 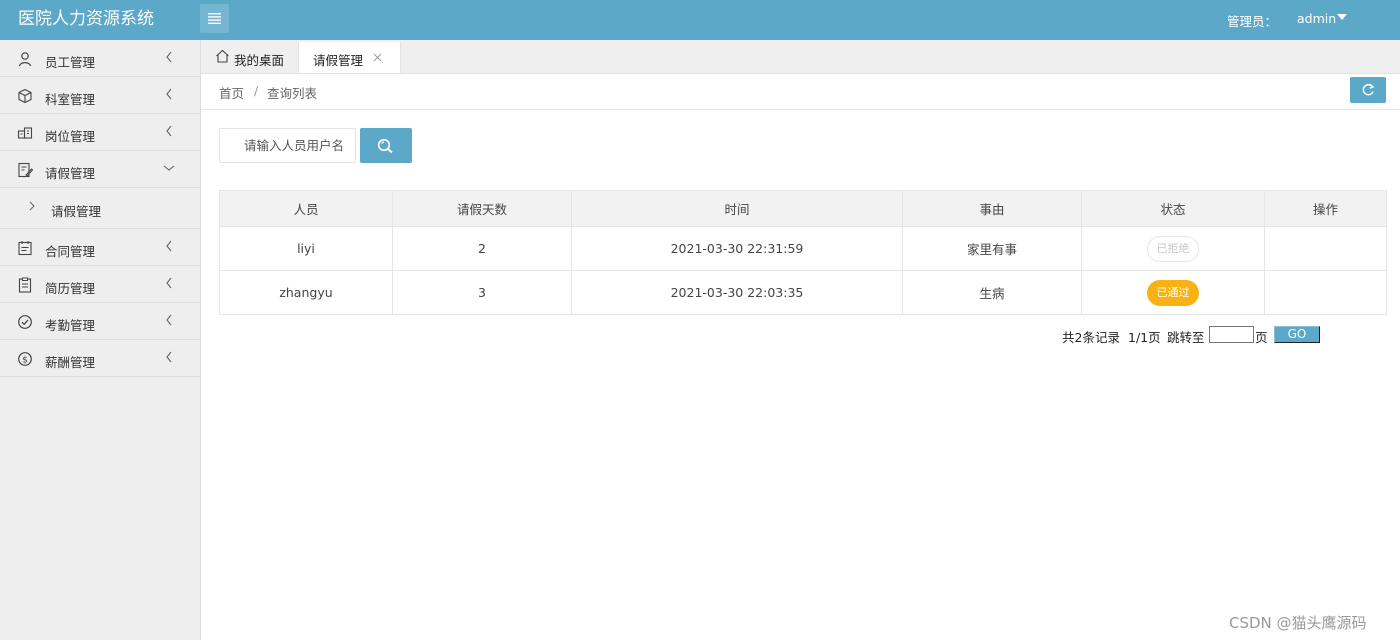 I want to click on sidebar-subitem-leave: 请假管理, so click(x=100, y=208).